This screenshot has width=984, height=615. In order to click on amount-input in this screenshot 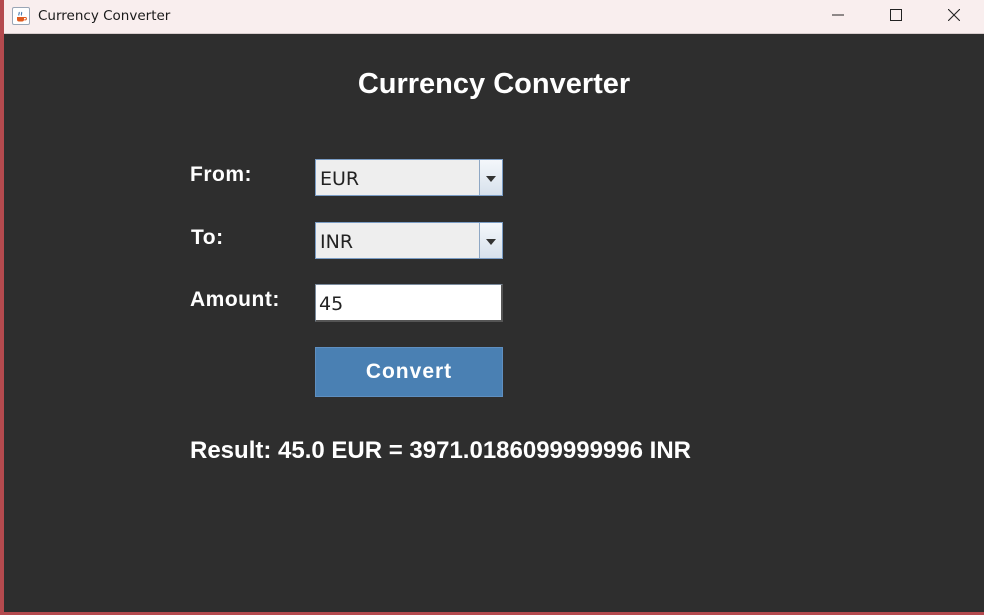, I will do `click(409, 303)`.